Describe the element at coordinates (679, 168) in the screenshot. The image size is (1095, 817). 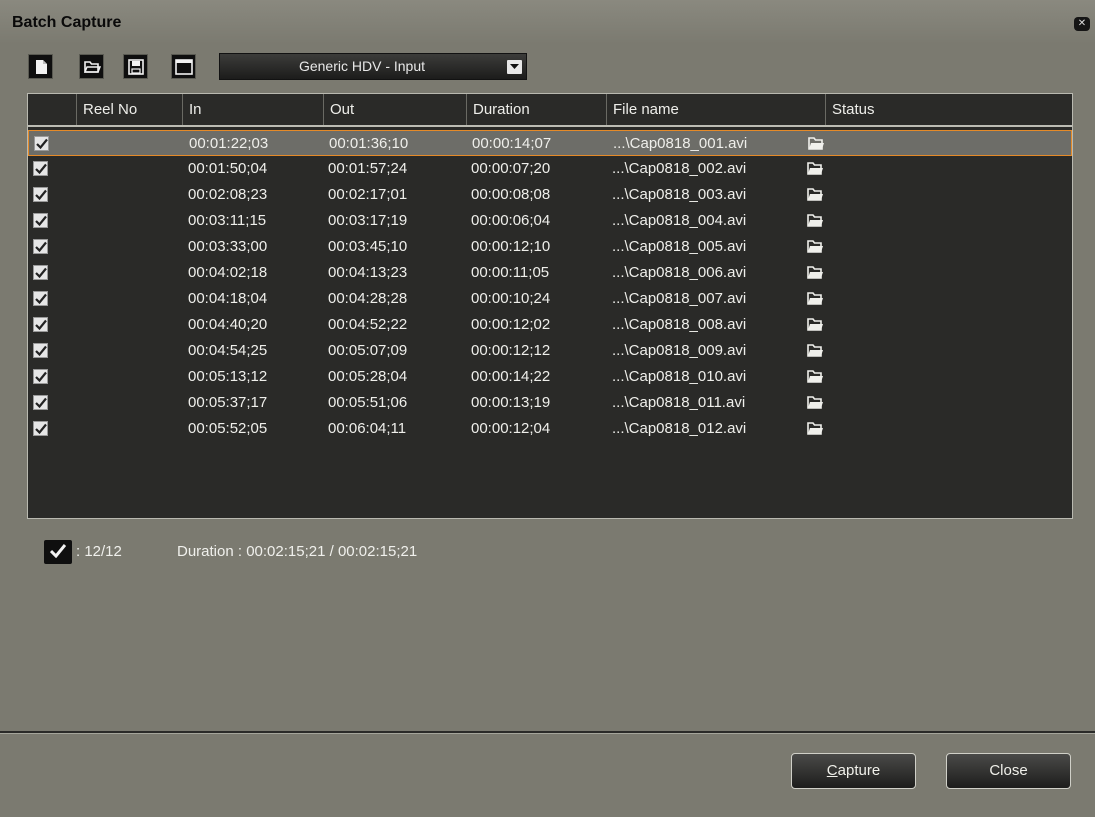
I see `cell-file: ...\Cap0818_002.avi` at that location.